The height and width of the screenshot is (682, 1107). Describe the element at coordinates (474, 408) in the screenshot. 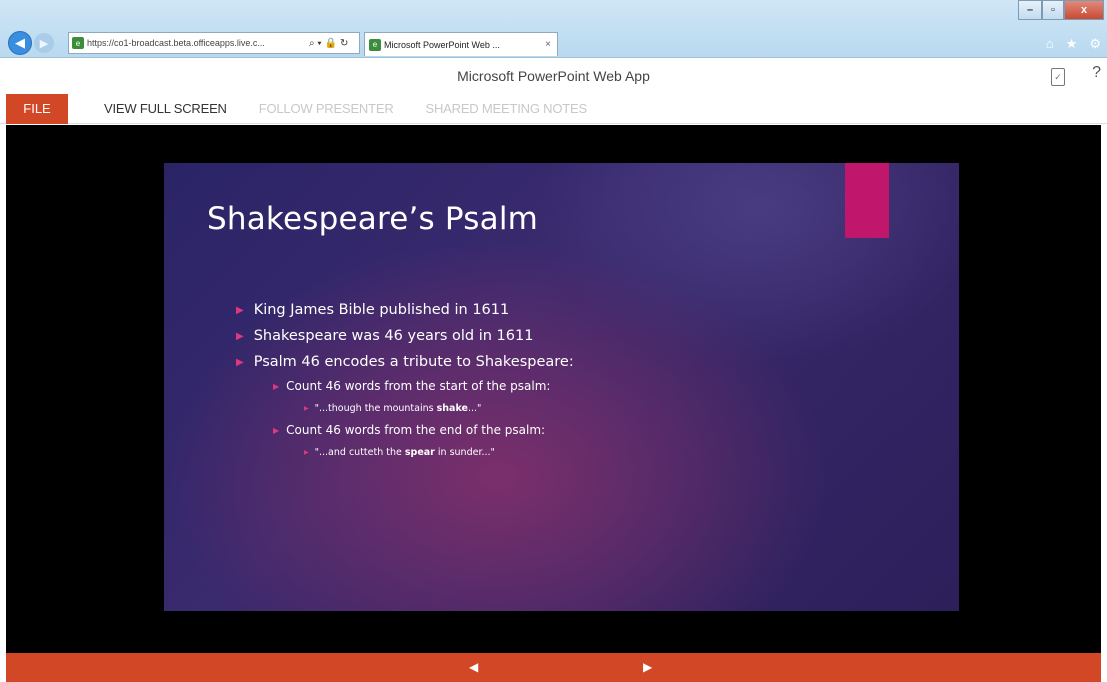

I see `quote-post: ..."` at that location.